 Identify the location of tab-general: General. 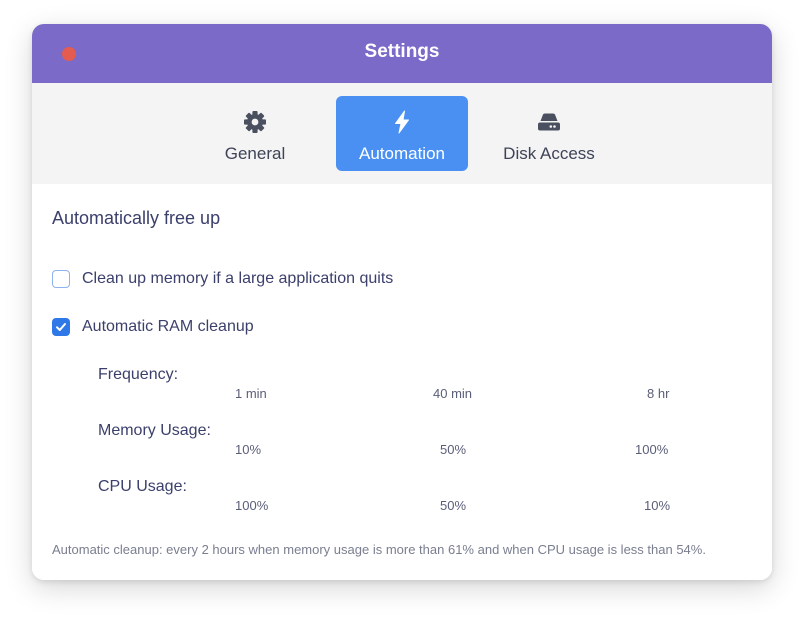
(255, 133).